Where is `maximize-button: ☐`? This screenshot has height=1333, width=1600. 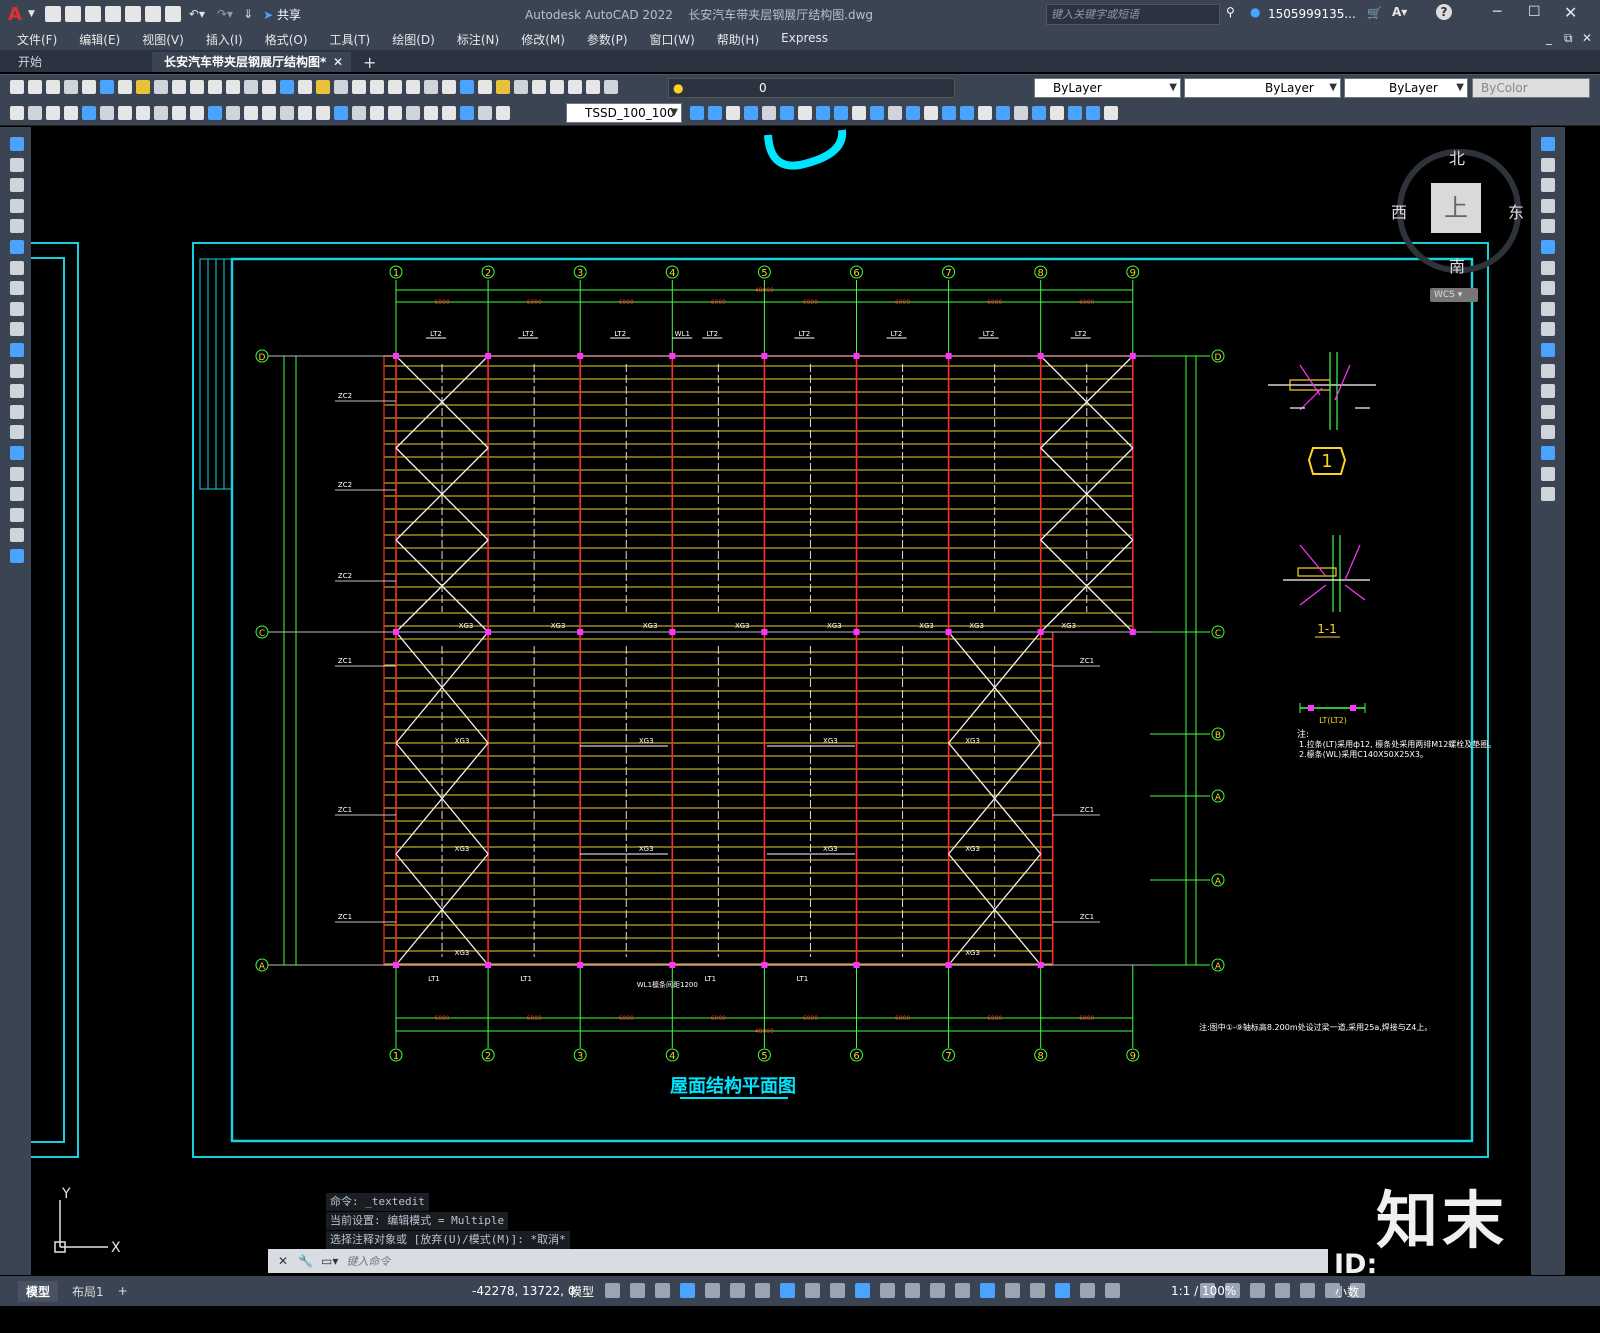 maximize-button: ☐ is located at coordinates (1534, 12).